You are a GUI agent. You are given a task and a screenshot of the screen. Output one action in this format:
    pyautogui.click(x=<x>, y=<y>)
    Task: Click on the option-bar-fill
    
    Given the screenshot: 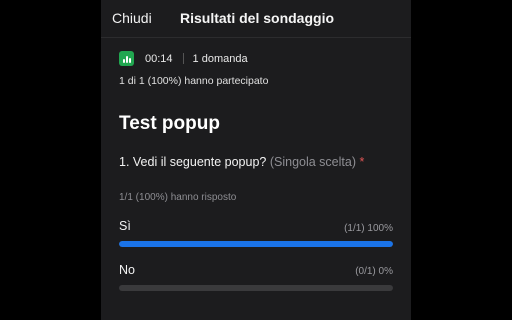 What is the action you would take?
    pyautogui.click(x=256, y=244)
    